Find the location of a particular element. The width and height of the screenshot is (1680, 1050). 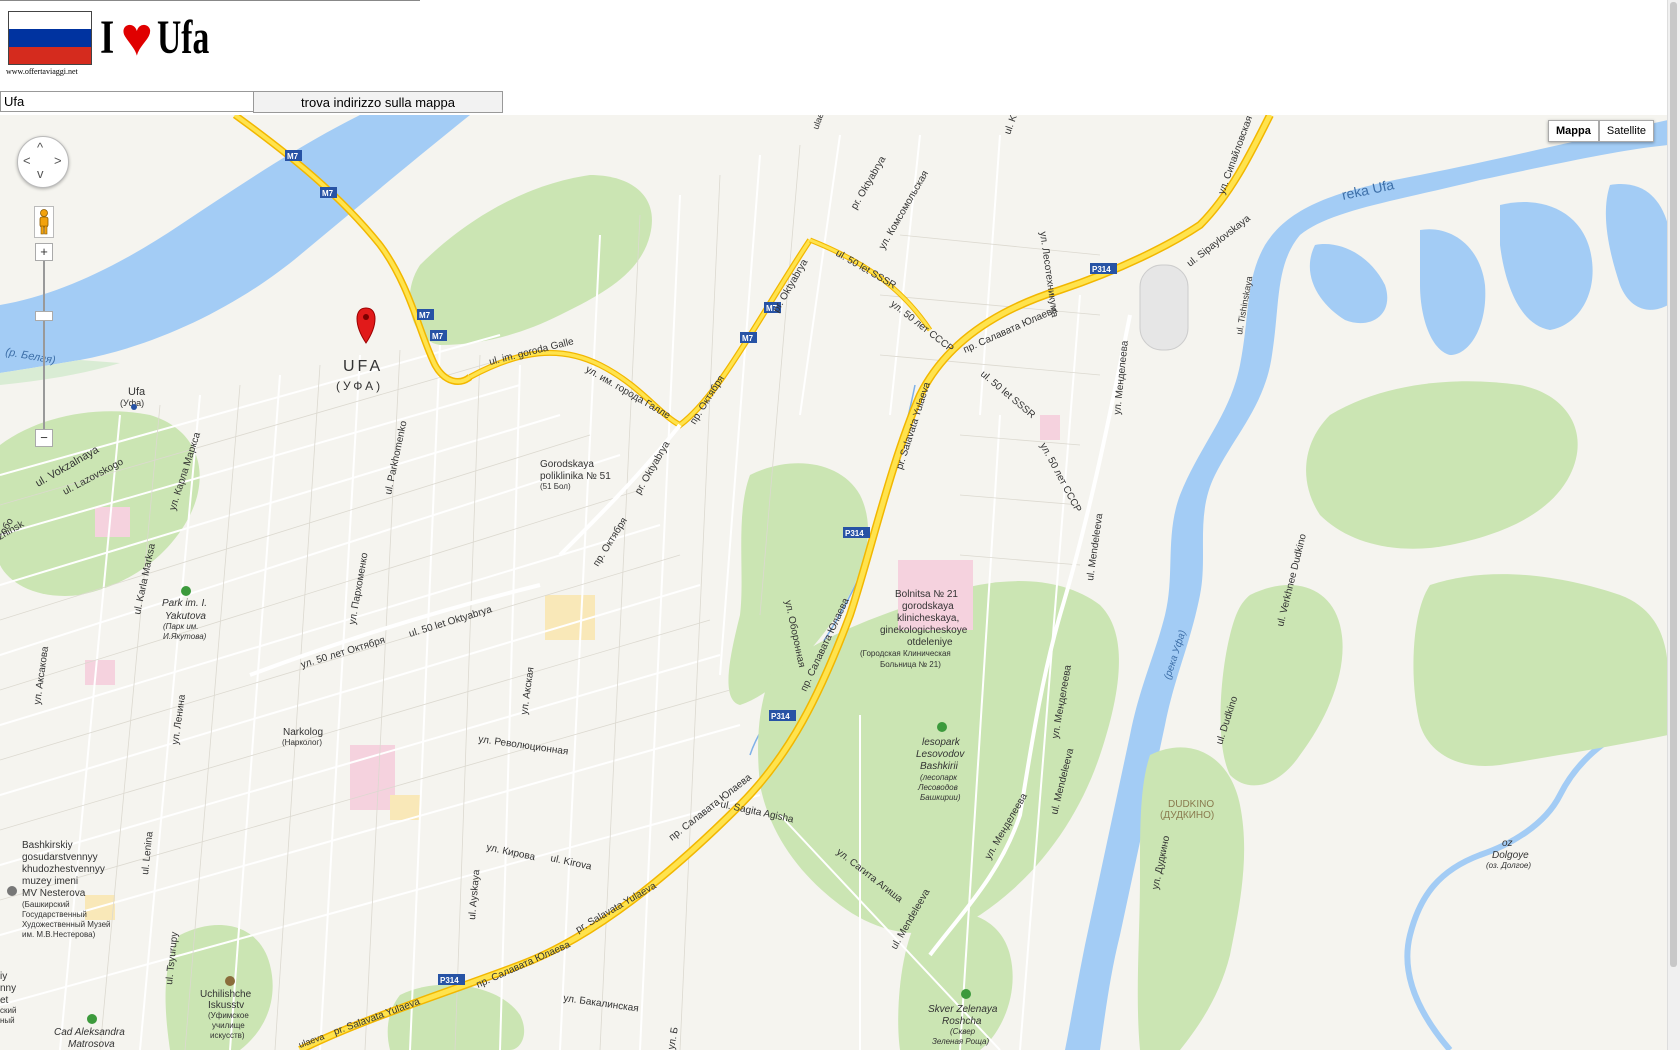

label-bolnitsa-3: klinicheskaya, is located at coordinates (928, 618).